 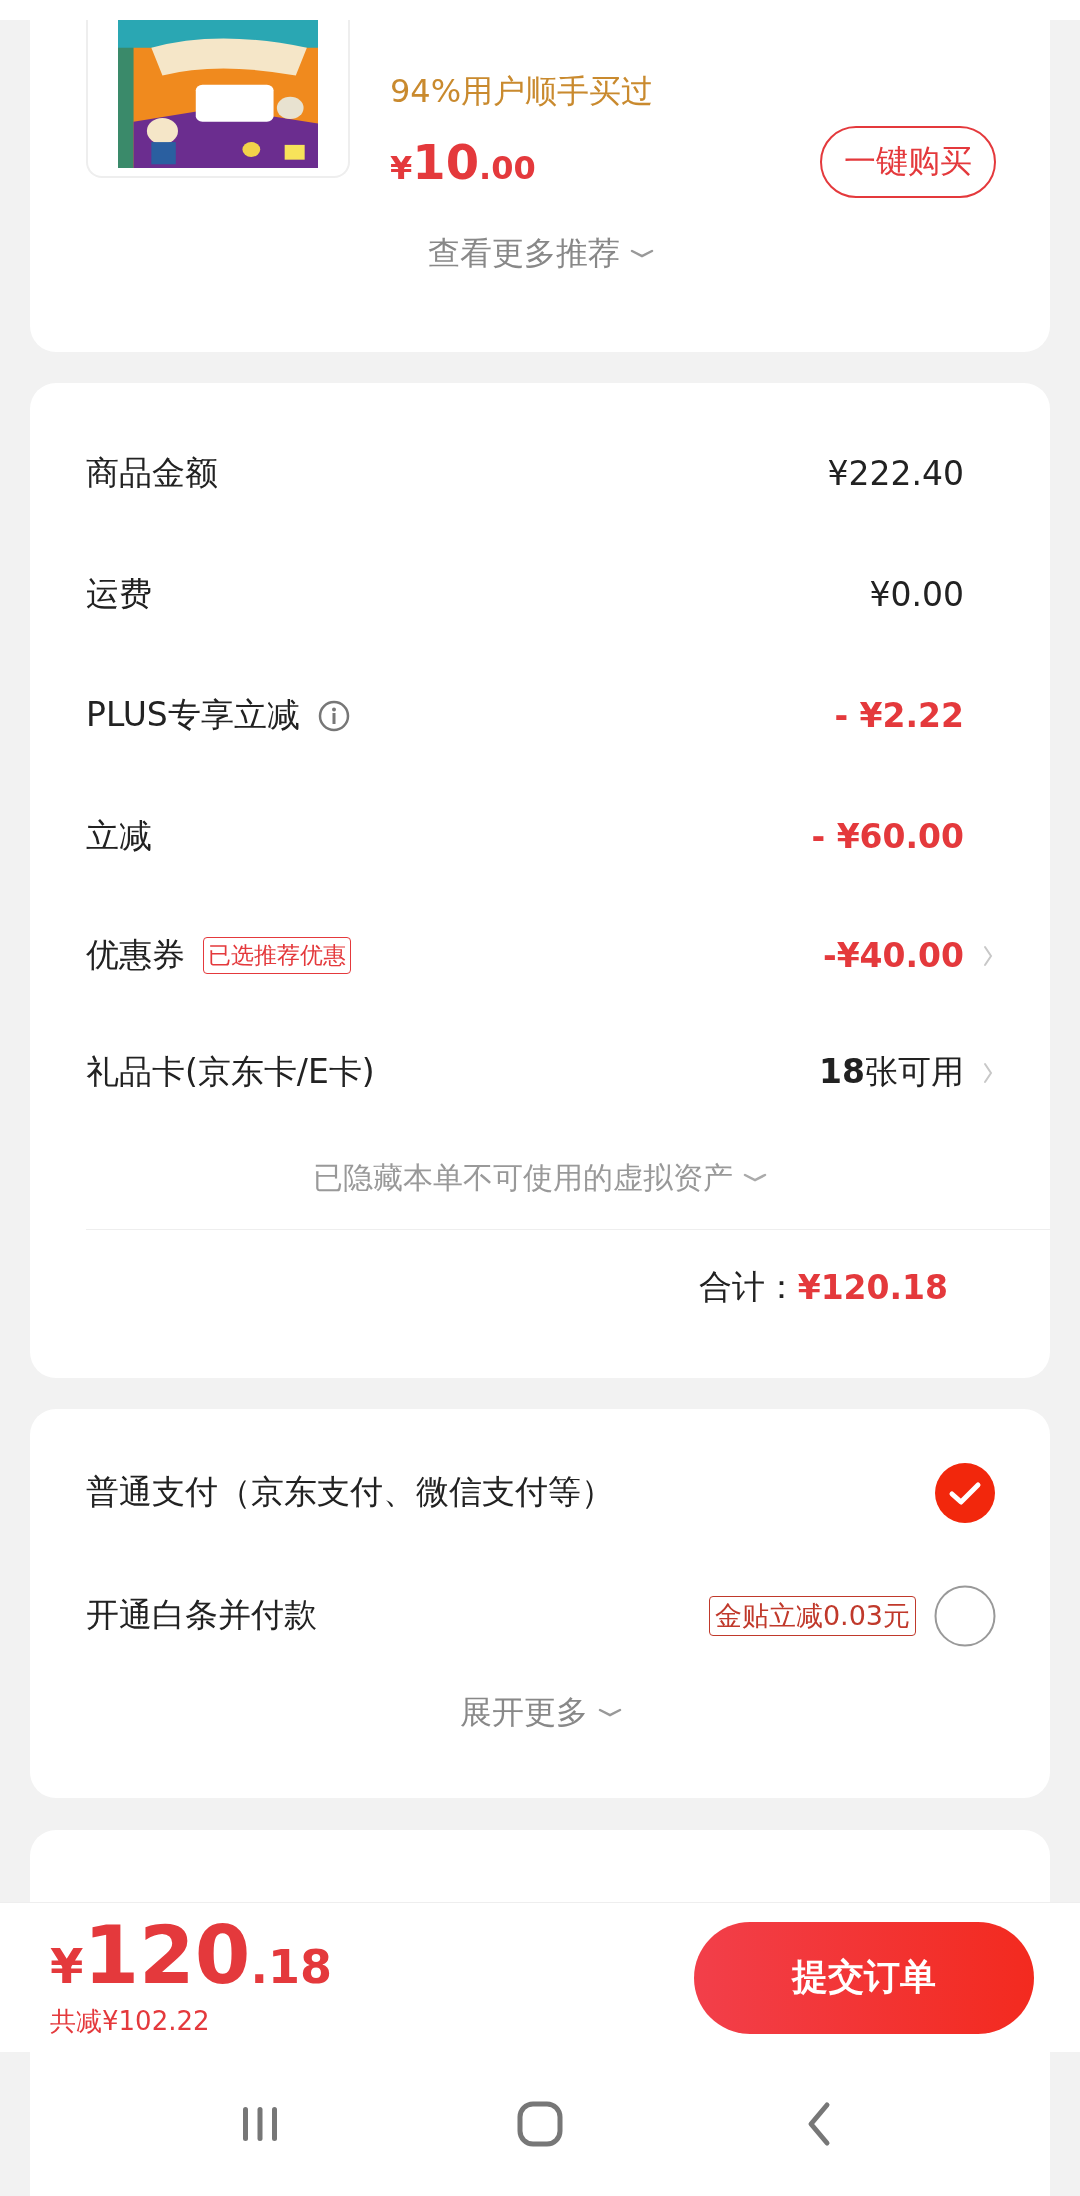 I want to click on row-label: 商品金额, so click(x=152, y=473).